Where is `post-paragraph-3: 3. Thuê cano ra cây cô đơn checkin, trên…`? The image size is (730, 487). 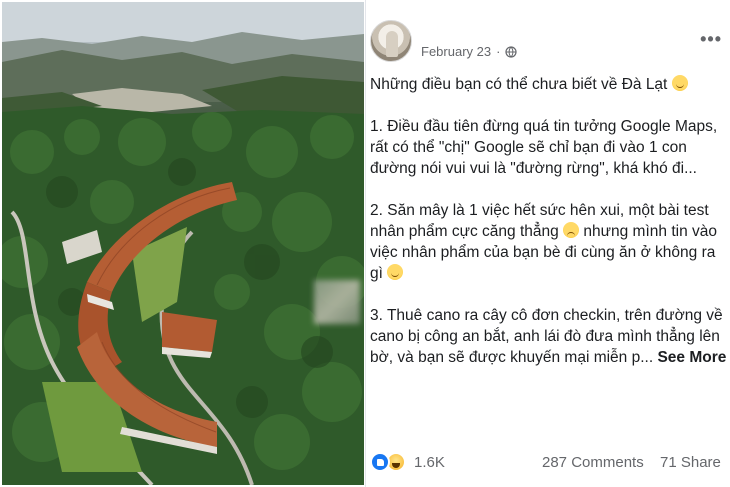
post-paragraph-3: 3. Thuê cano ra cây cô đơn checkin, trên… is located at coordinates (549, 336).